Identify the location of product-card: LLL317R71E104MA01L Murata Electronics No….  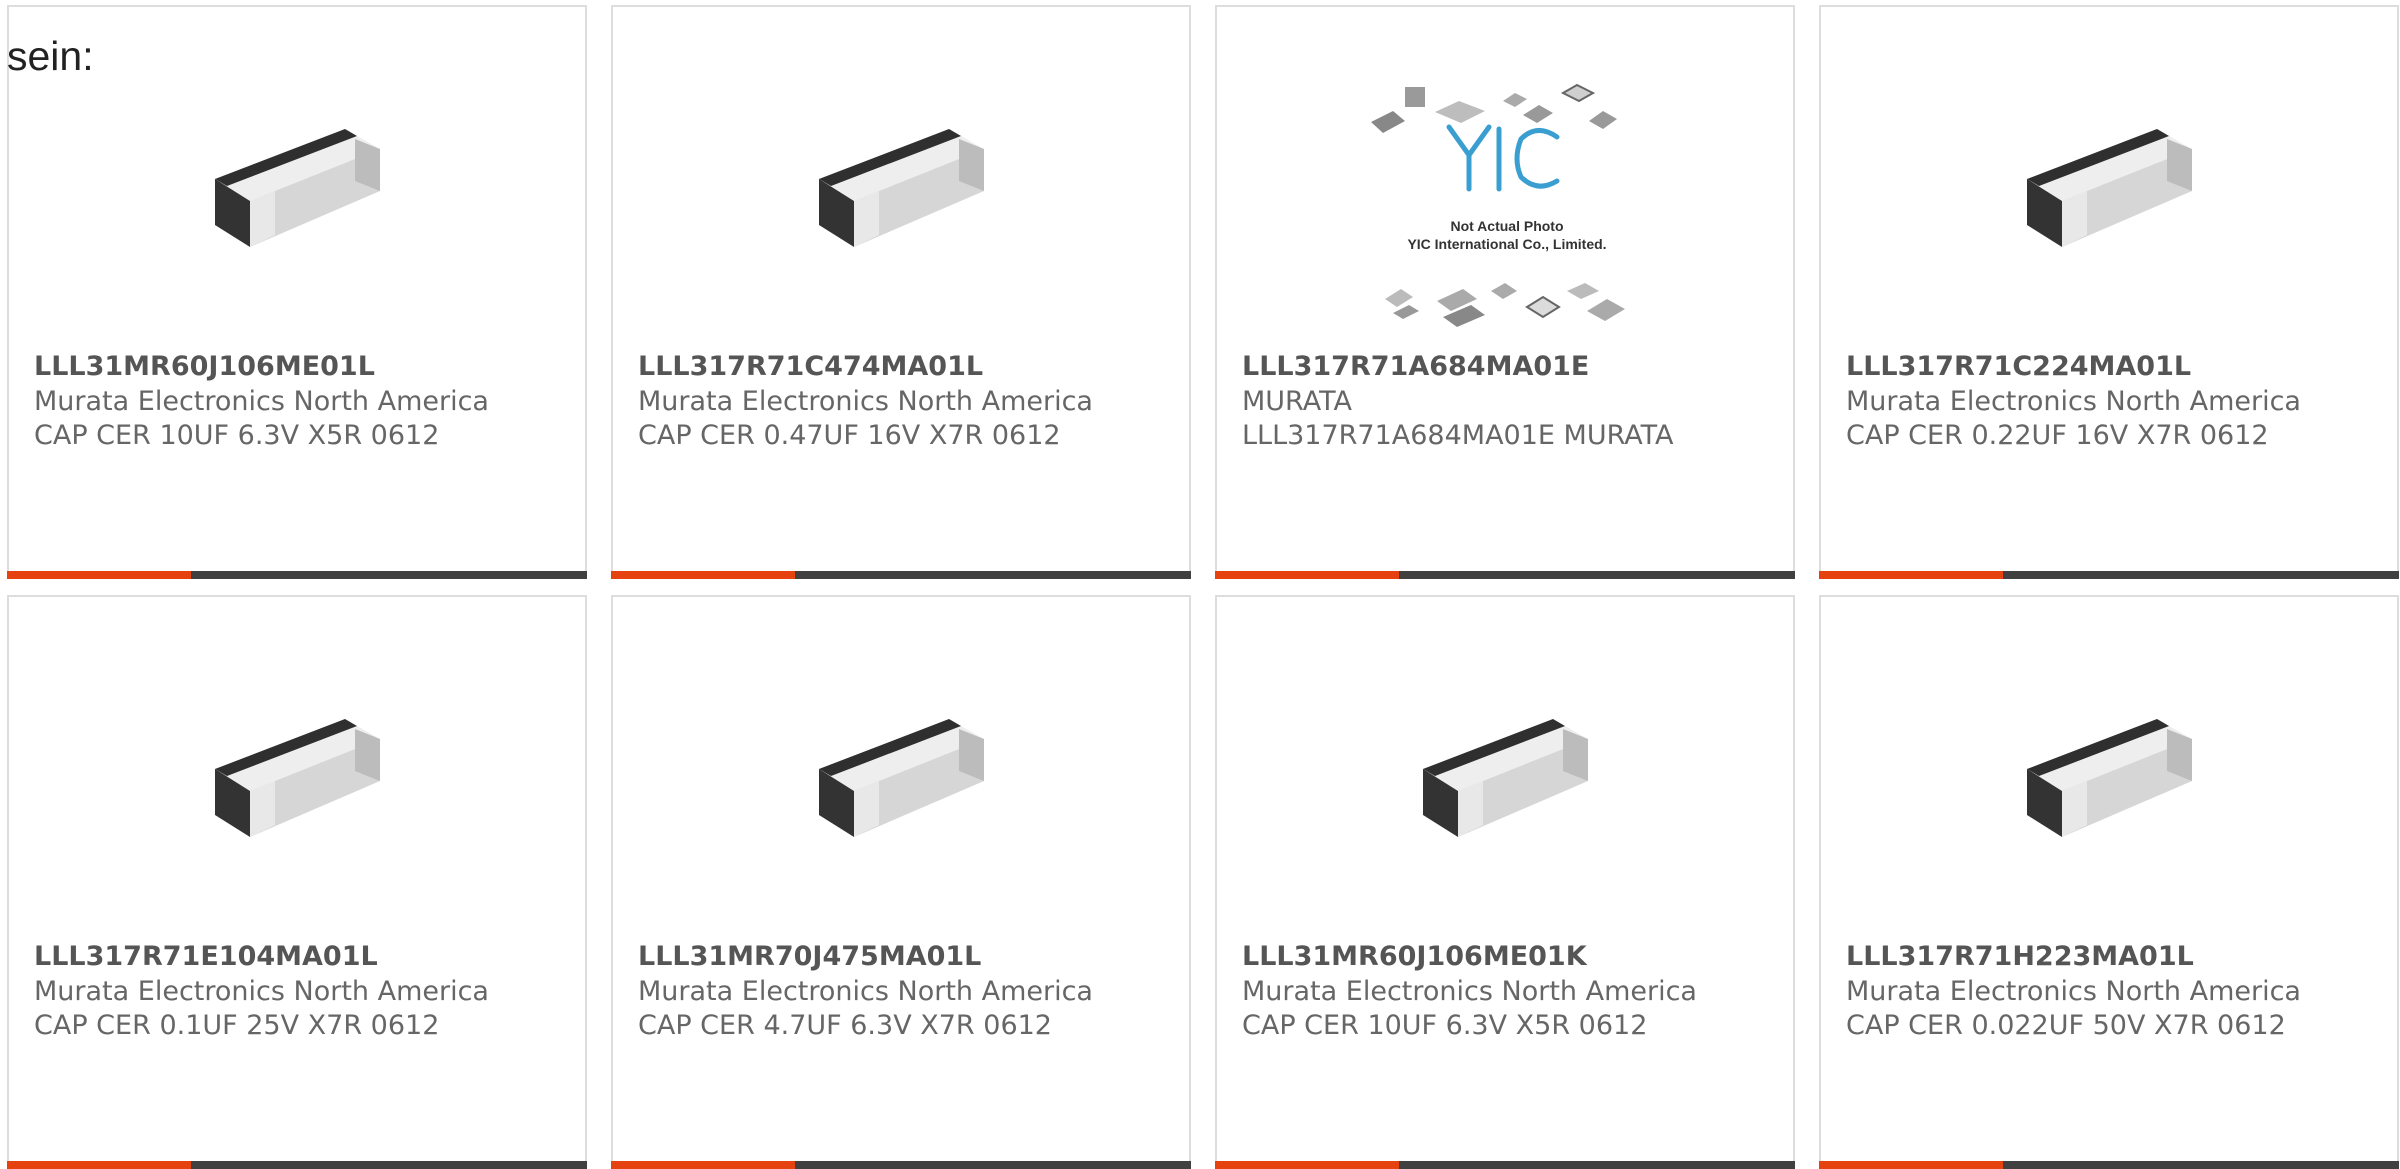
(297, 882).